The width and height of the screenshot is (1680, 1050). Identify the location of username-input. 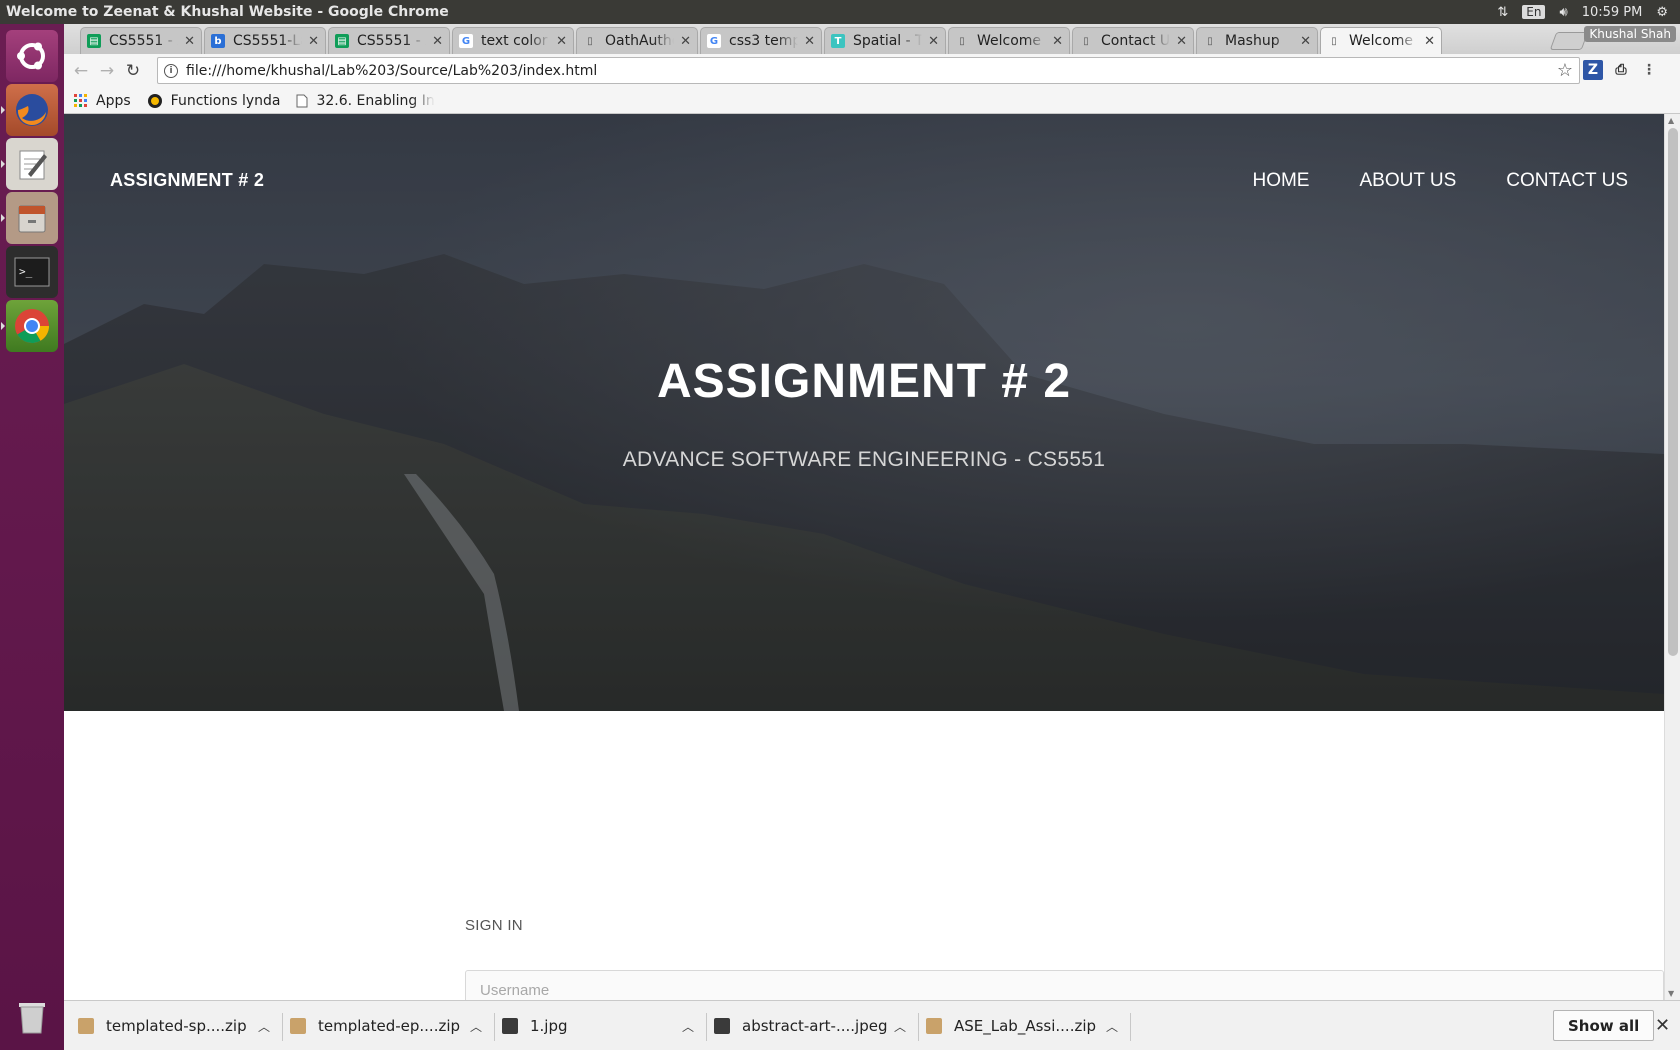
(1064, 985).